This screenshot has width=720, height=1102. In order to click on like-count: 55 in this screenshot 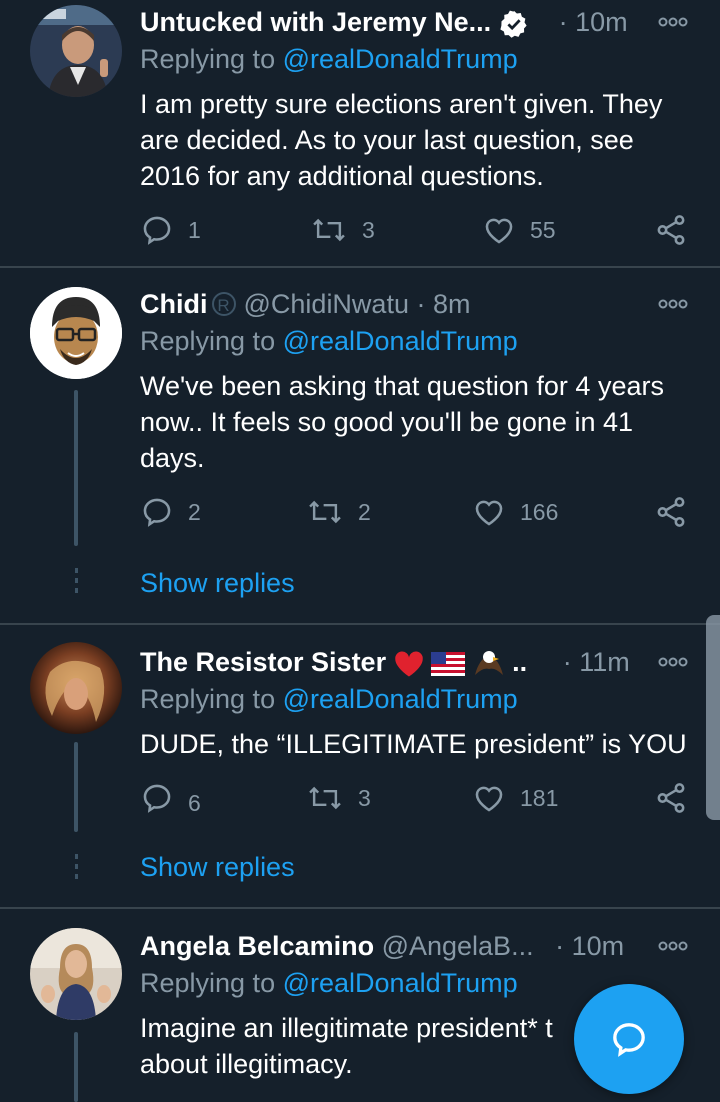, I will do `click(543, 229)`.